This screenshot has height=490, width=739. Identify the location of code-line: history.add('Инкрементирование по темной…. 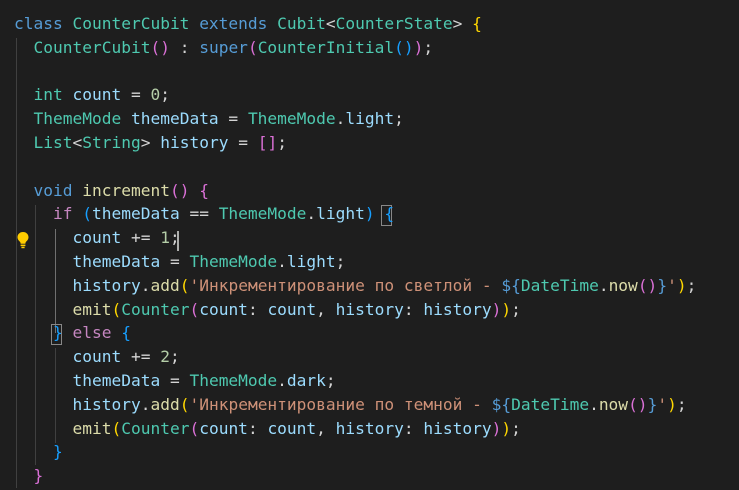
(376, 405).